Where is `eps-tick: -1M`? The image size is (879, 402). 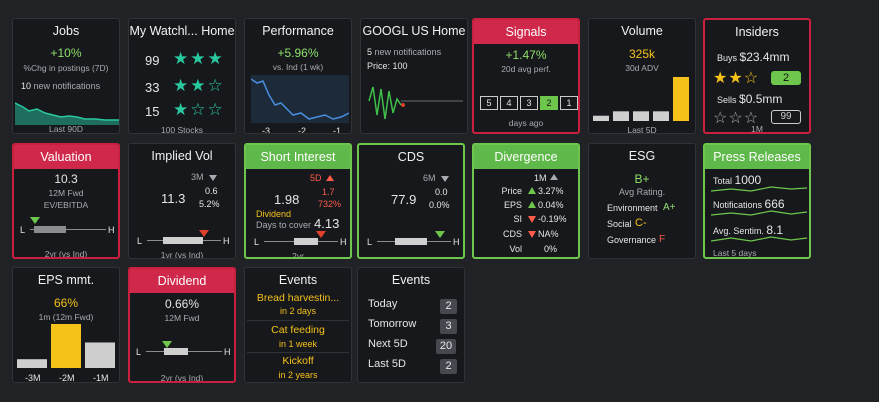
eps-tick: -1M is located at coordinates (101, 378).